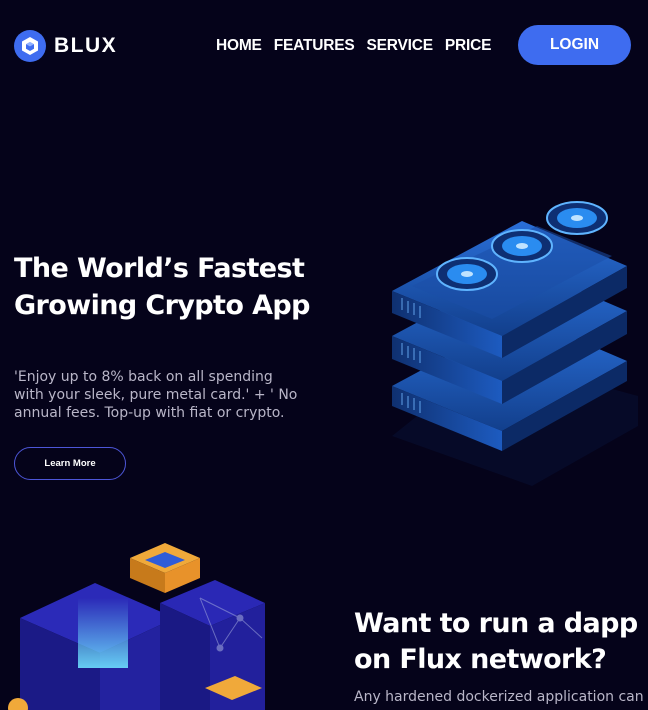 The image size is (648, 710). What do you see at coordinates (499, 697) in the screenshot?
I see `section-description: Any hardened dockerized application can` at bounding box center [499, 697].